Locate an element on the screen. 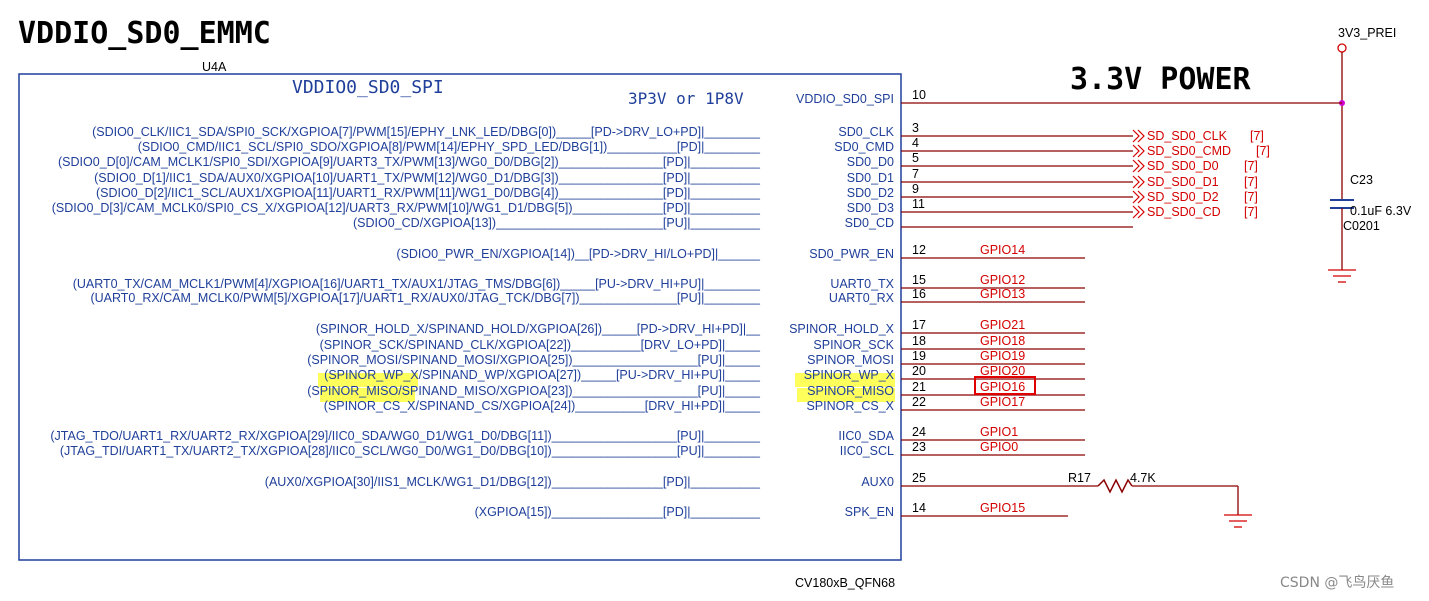 The image size is (1429, 601). power-net-label: 3V3_PREI is located at coordinates (1367, 33).